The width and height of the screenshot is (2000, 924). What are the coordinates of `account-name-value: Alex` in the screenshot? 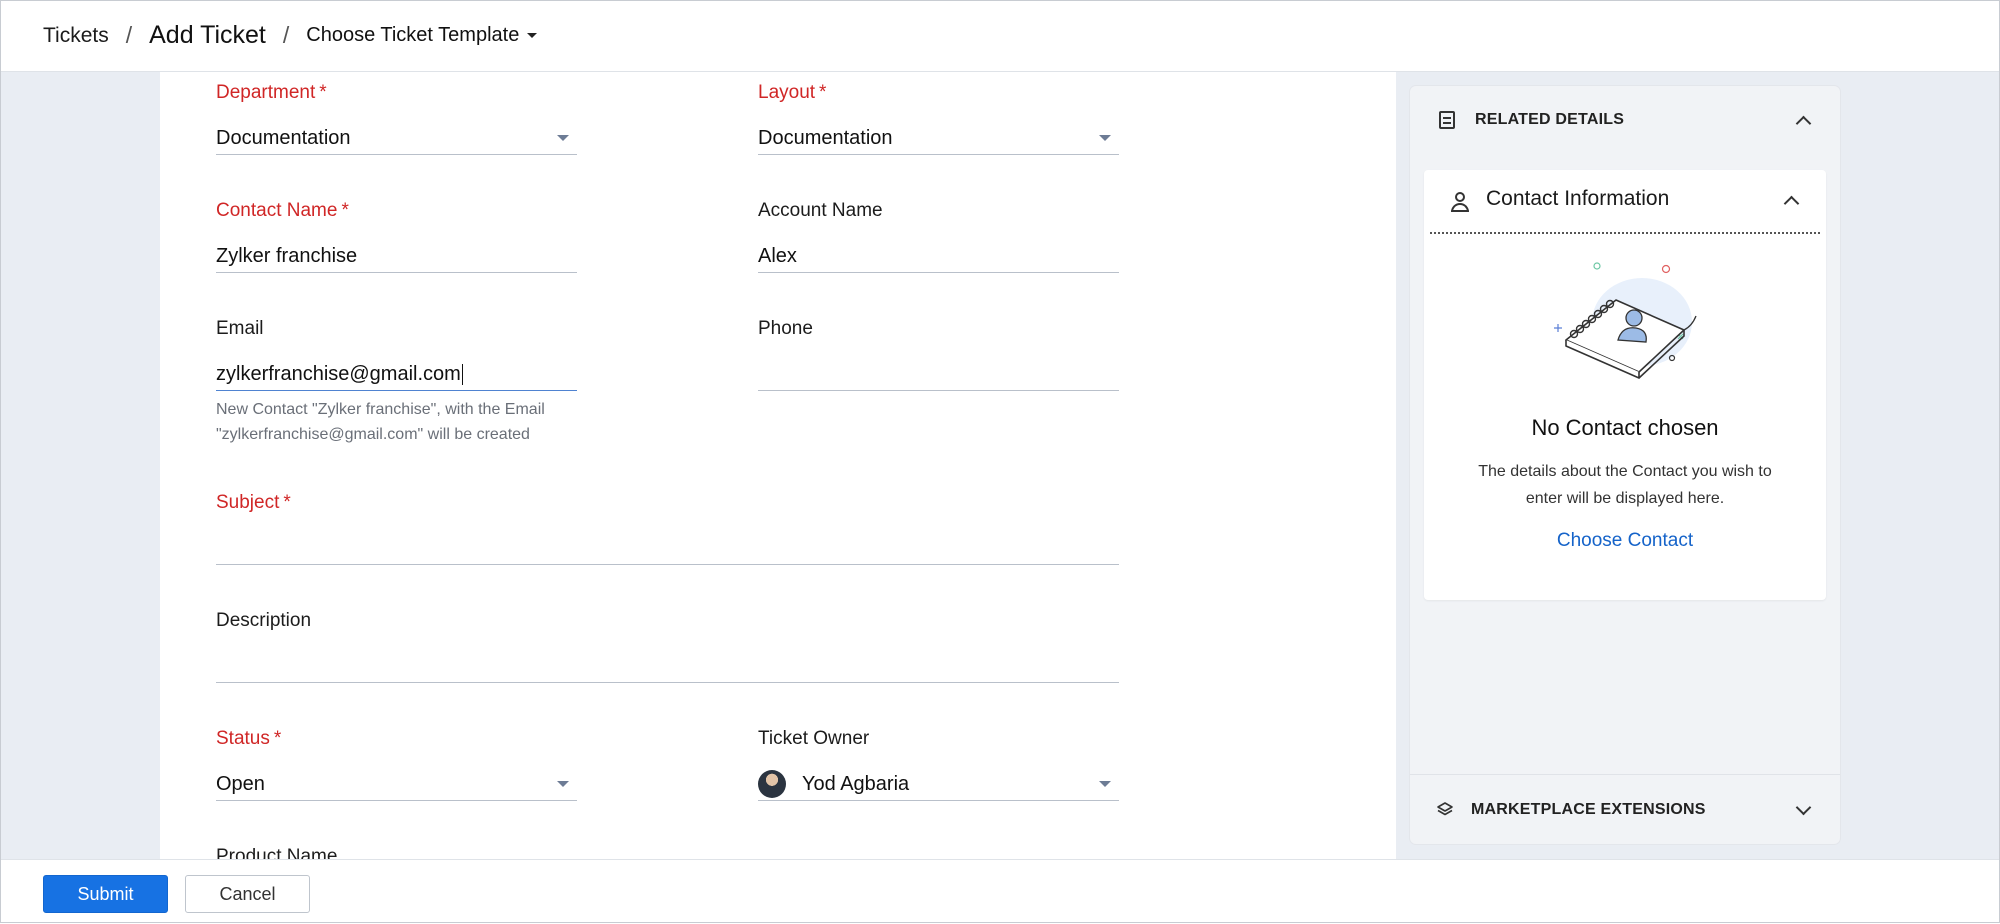 It's located at (777, 255).